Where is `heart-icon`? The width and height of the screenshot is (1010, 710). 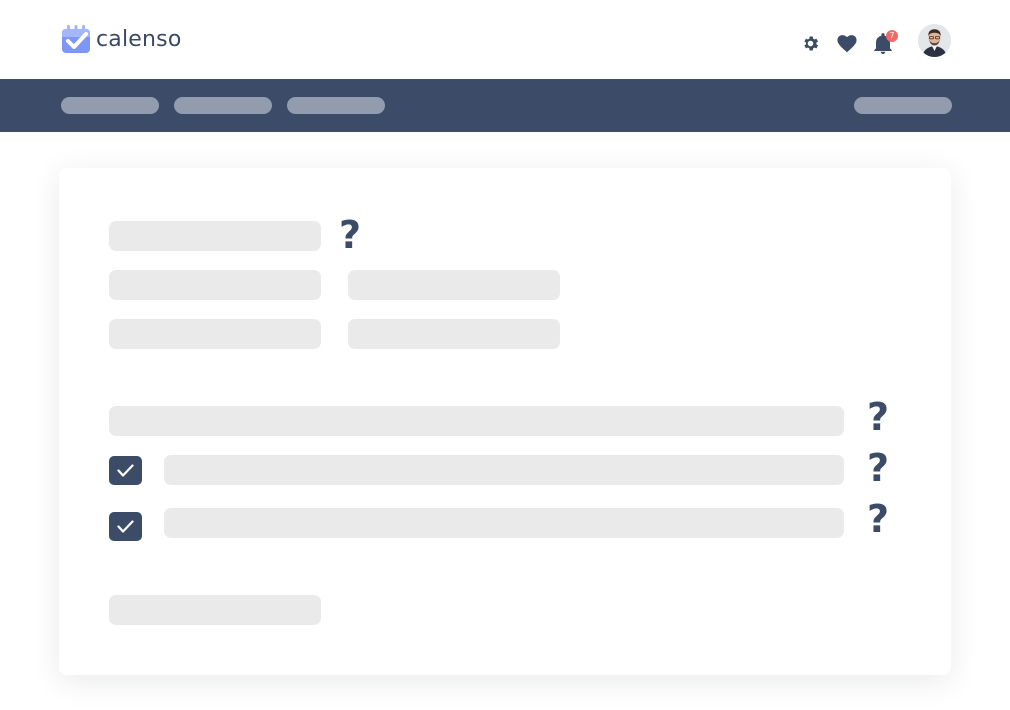
heart-icon is located at coordinates (847, 43).